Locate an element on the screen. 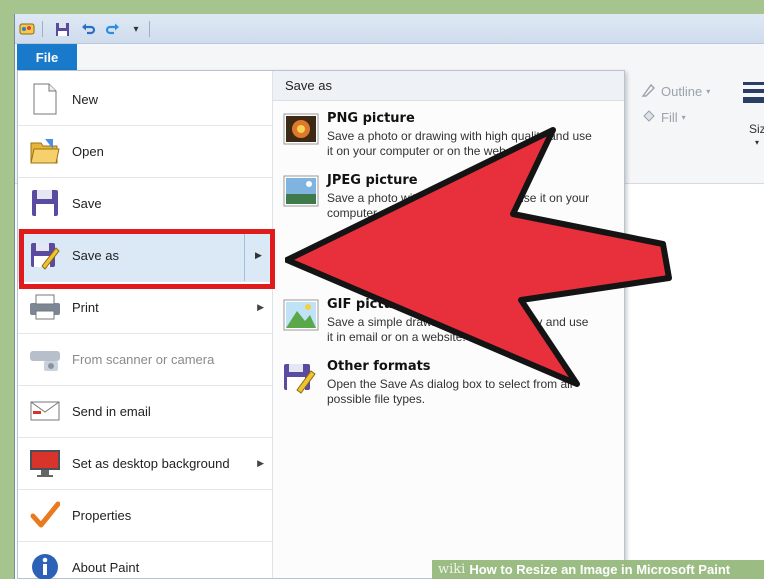 This screenshot has width=764, height=579. save-floppy-icon is located at coordinates (45, 203).